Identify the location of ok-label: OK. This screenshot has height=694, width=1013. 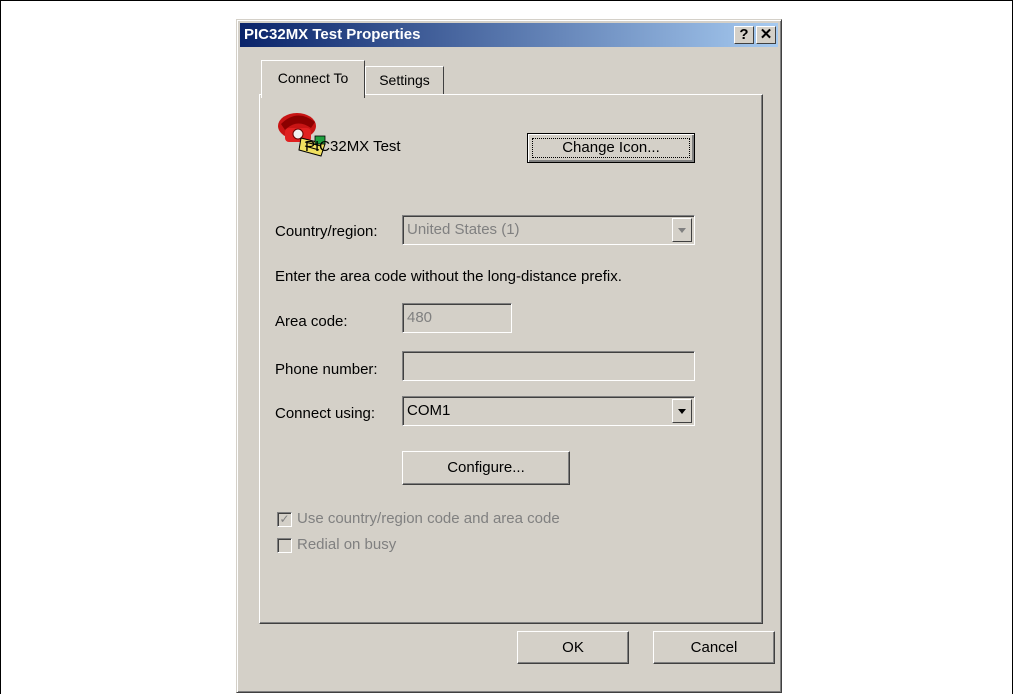
(573, 647).